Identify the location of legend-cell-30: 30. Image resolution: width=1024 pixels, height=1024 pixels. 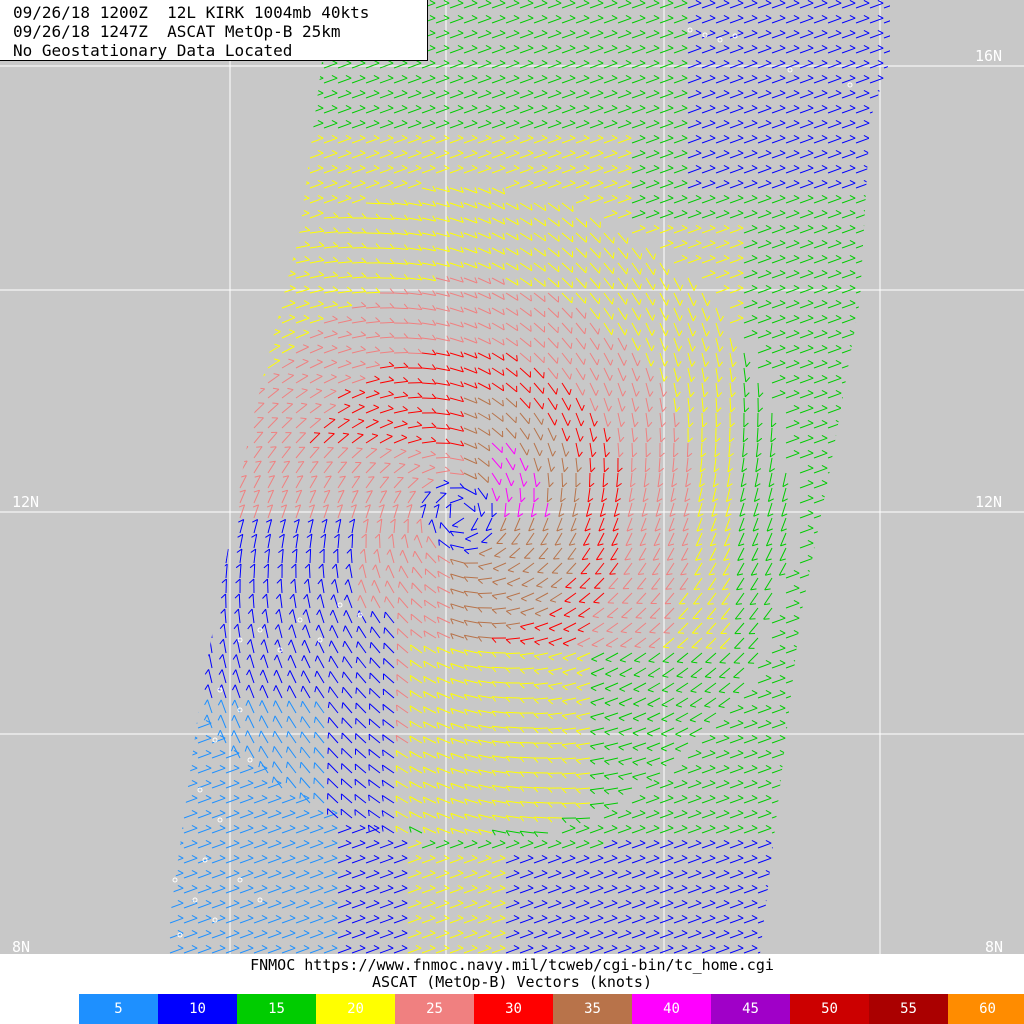
(513, 1009).